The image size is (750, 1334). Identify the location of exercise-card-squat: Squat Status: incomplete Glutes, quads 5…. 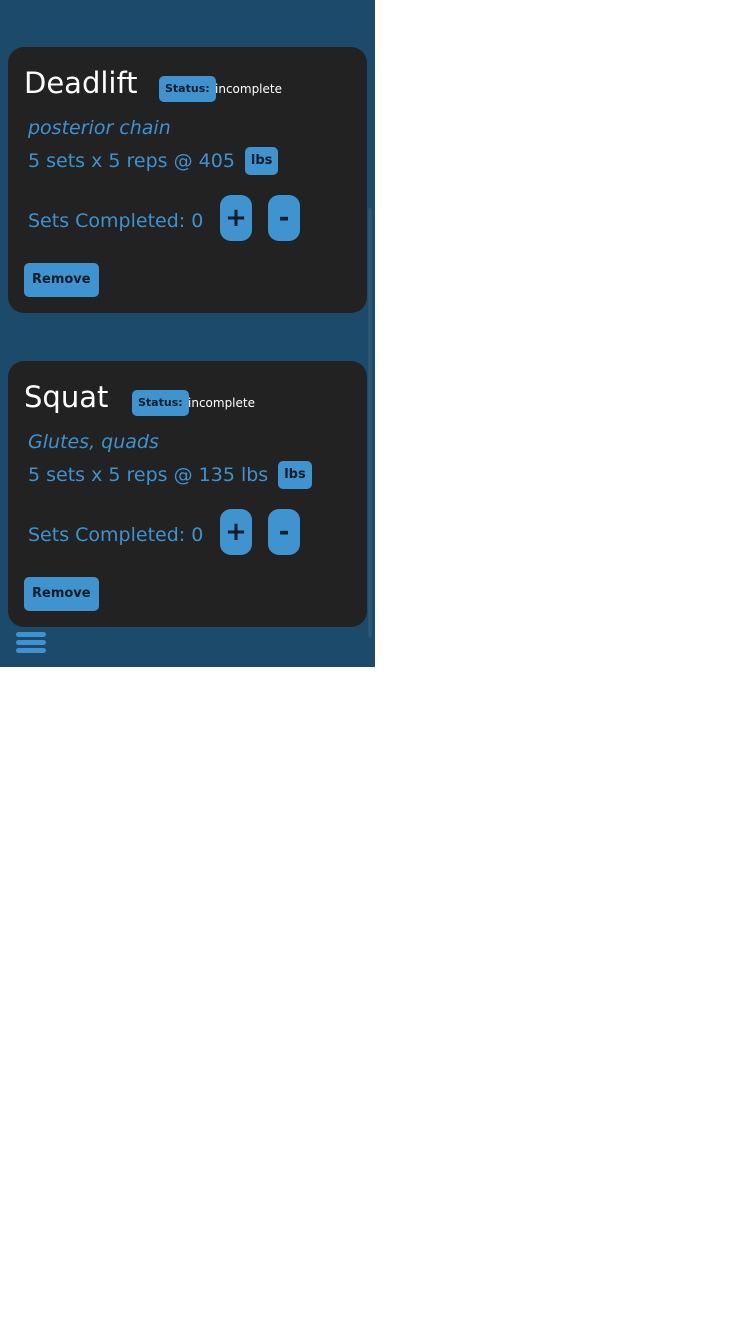
(187, 494).